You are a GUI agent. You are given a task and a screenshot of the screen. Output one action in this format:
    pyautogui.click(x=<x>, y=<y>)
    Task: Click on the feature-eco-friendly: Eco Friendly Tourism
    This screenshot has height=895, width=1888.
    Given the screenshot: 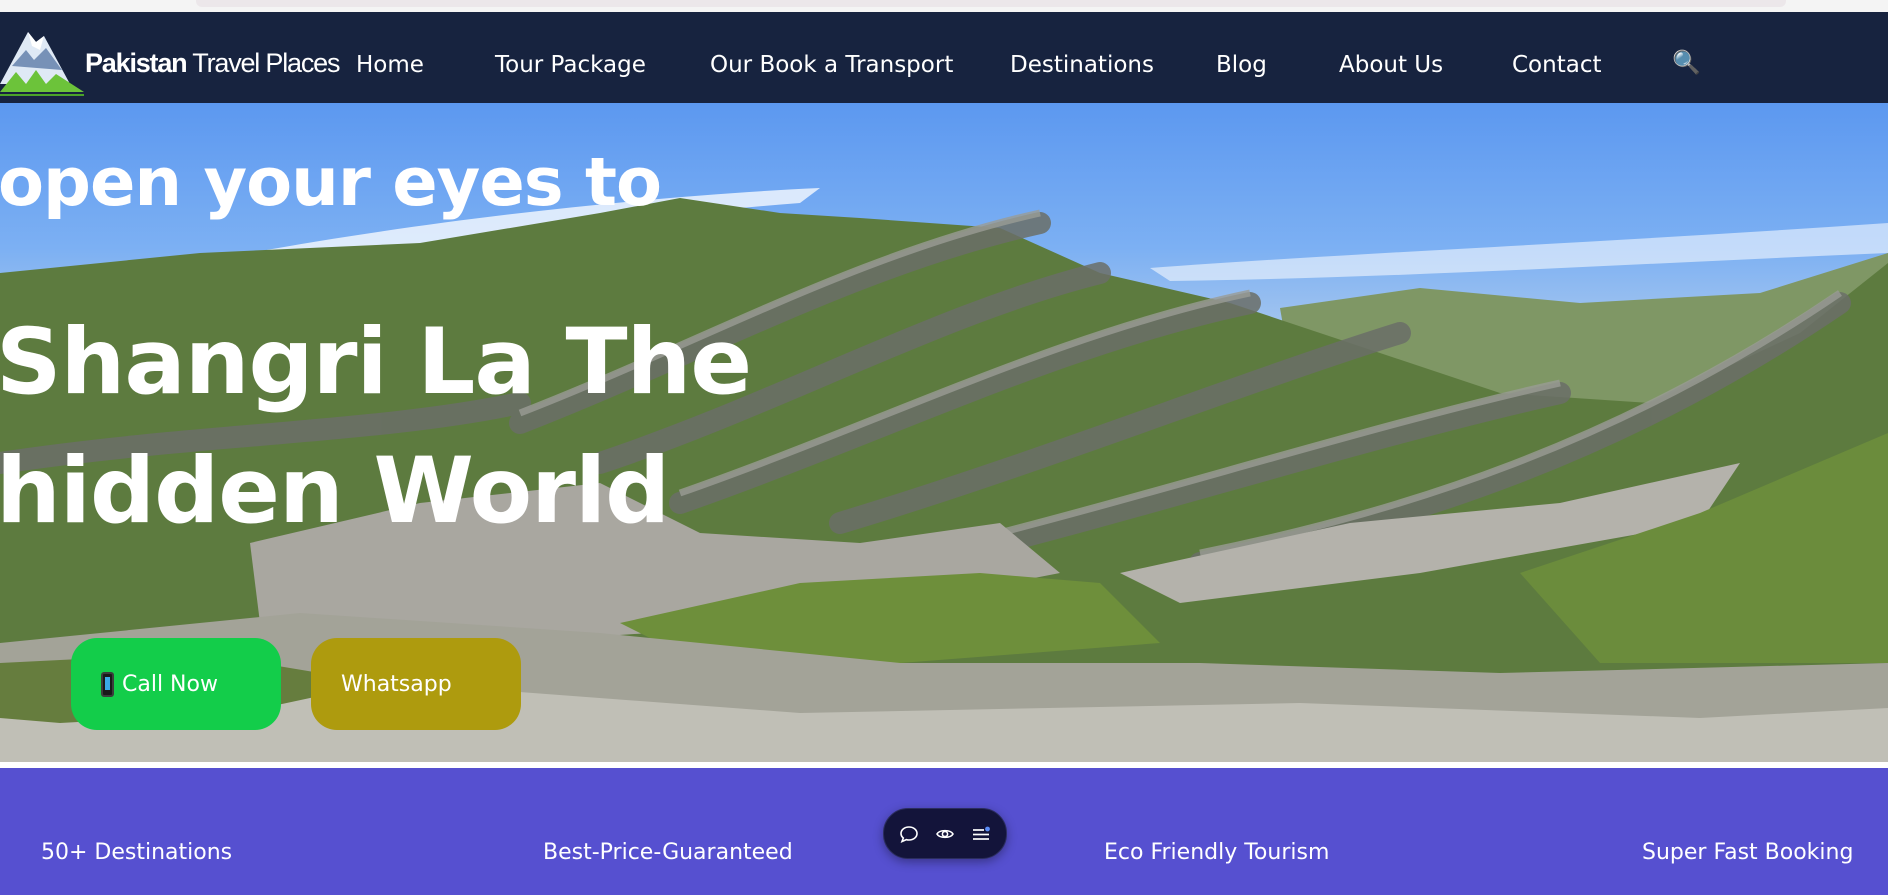 What is the action you would take?
    pyautogui.click(x=1217, y=852)
    